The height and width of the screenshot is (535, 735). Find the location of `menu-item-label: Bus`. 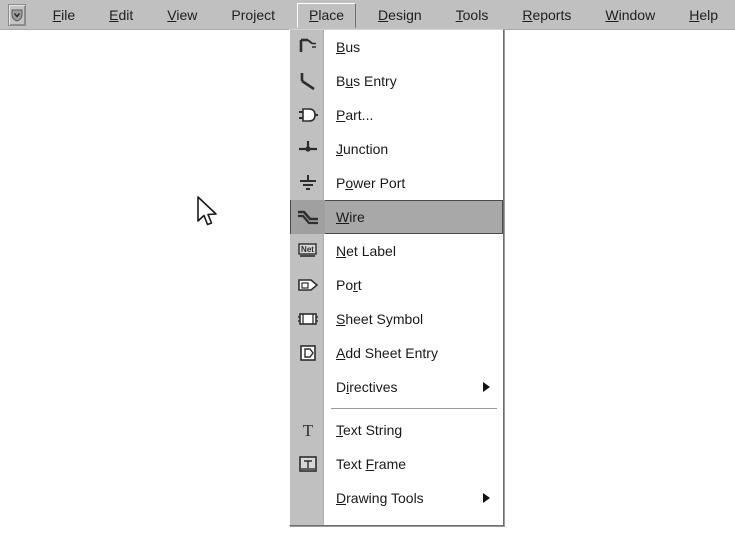

menu-item-label: Bus is located at coordinates (348, 47).